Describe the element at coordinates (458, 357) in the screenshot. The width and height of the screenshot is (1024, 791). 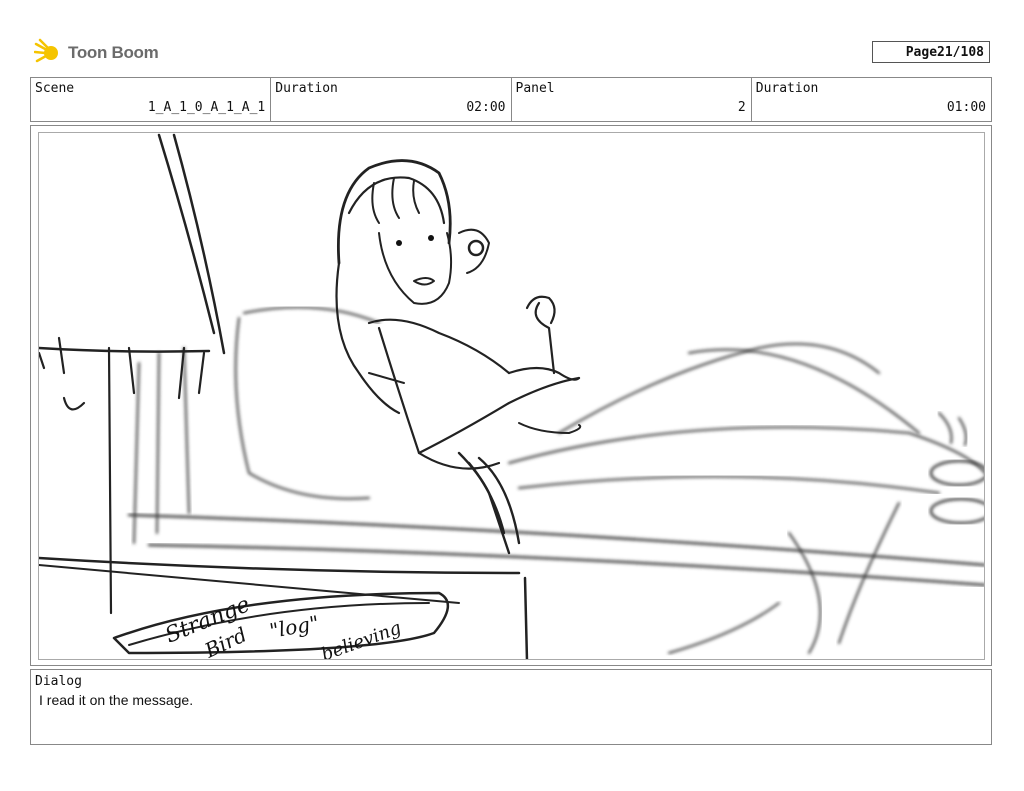
I see `character-sketch` at that location.